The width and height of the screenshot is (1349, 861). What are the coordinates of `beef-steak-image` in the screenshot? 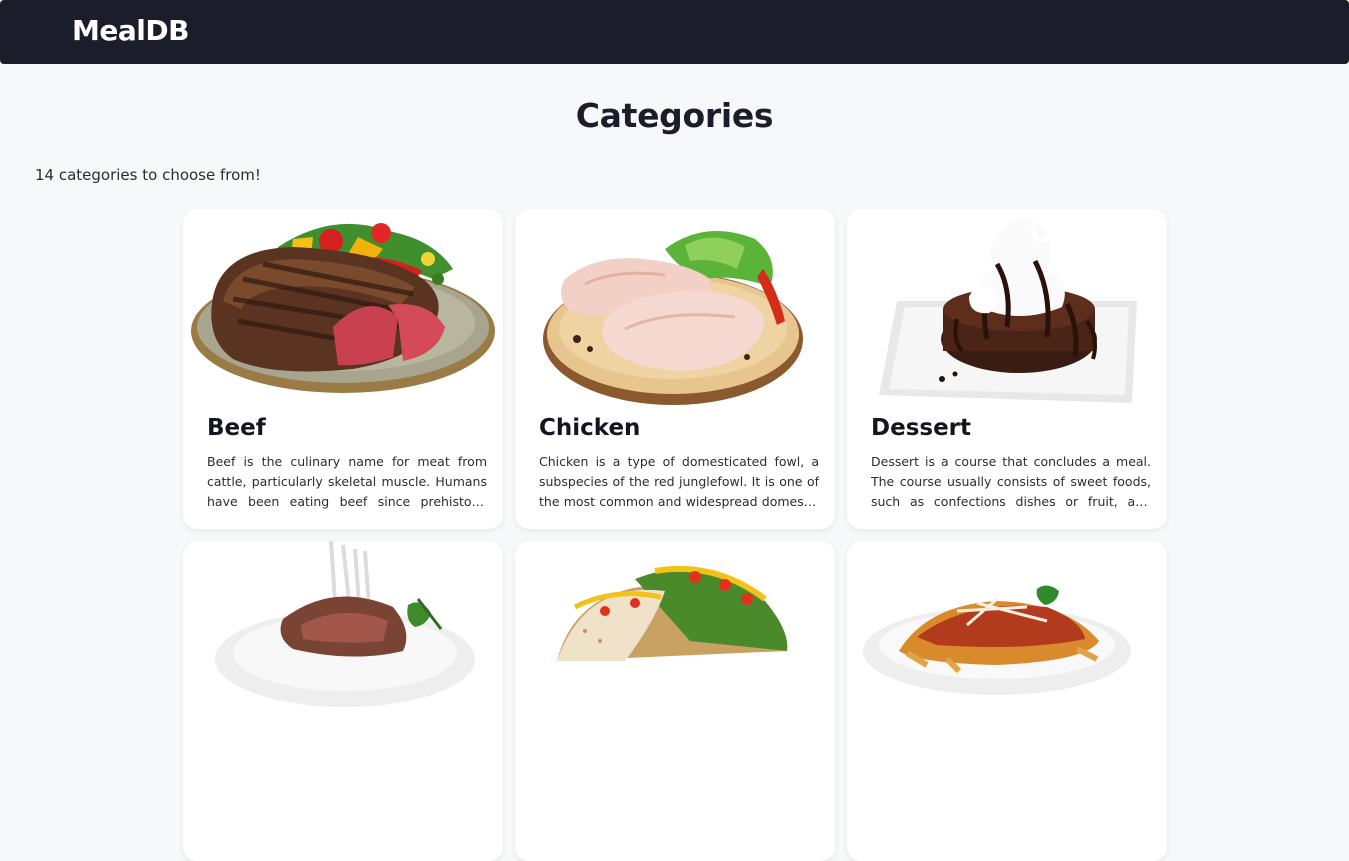 It's located at (343, 308).